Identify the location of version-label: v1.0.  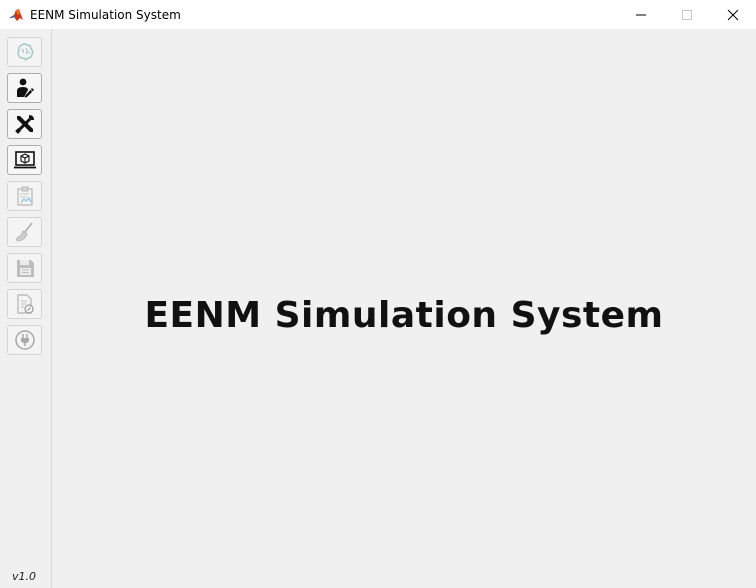
(24, 576).